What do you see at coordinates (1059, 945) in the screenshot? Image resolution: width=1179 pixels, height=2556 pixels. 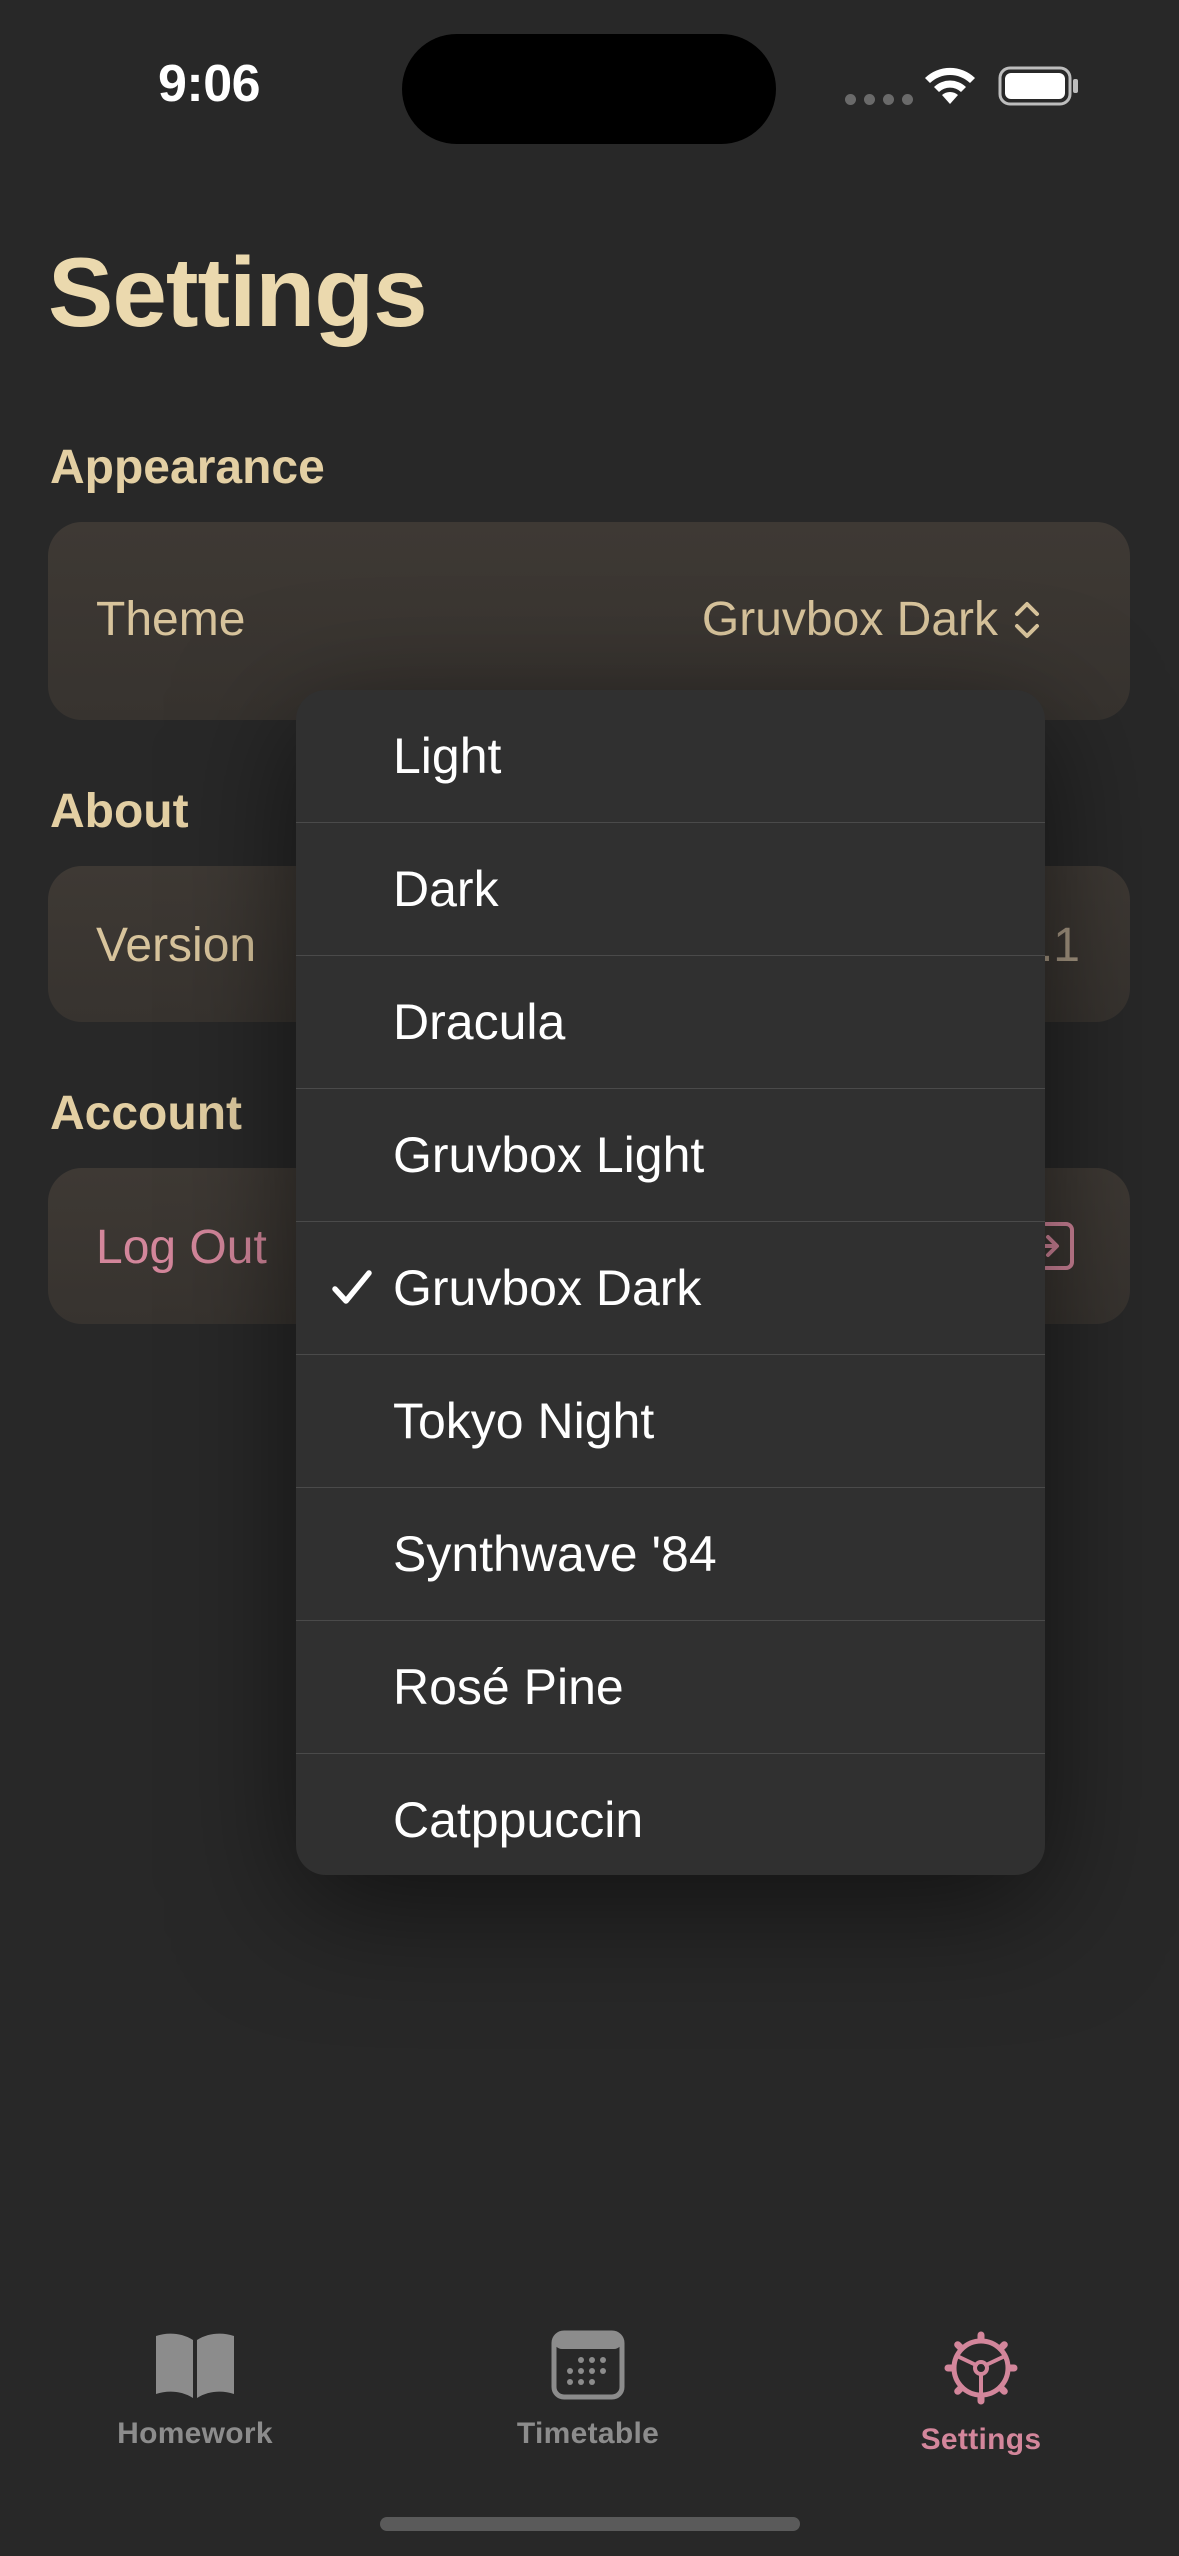 I see `version-value: .1` at bounding box center [1059, 945].